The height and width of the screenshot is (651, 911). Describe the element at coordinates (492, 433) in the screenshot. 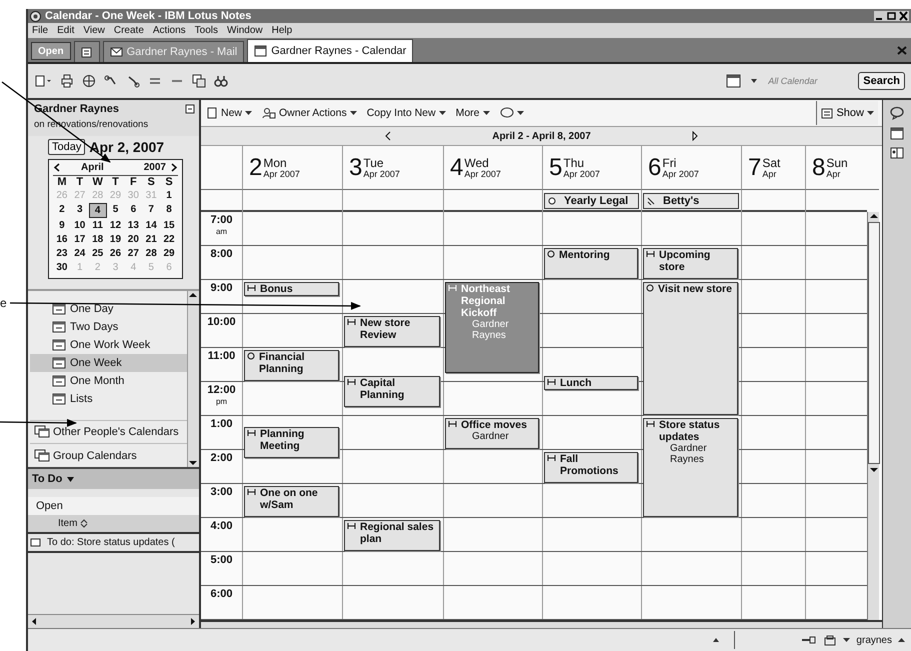

I see `calendar-event: Office moves Gardner` at that location.